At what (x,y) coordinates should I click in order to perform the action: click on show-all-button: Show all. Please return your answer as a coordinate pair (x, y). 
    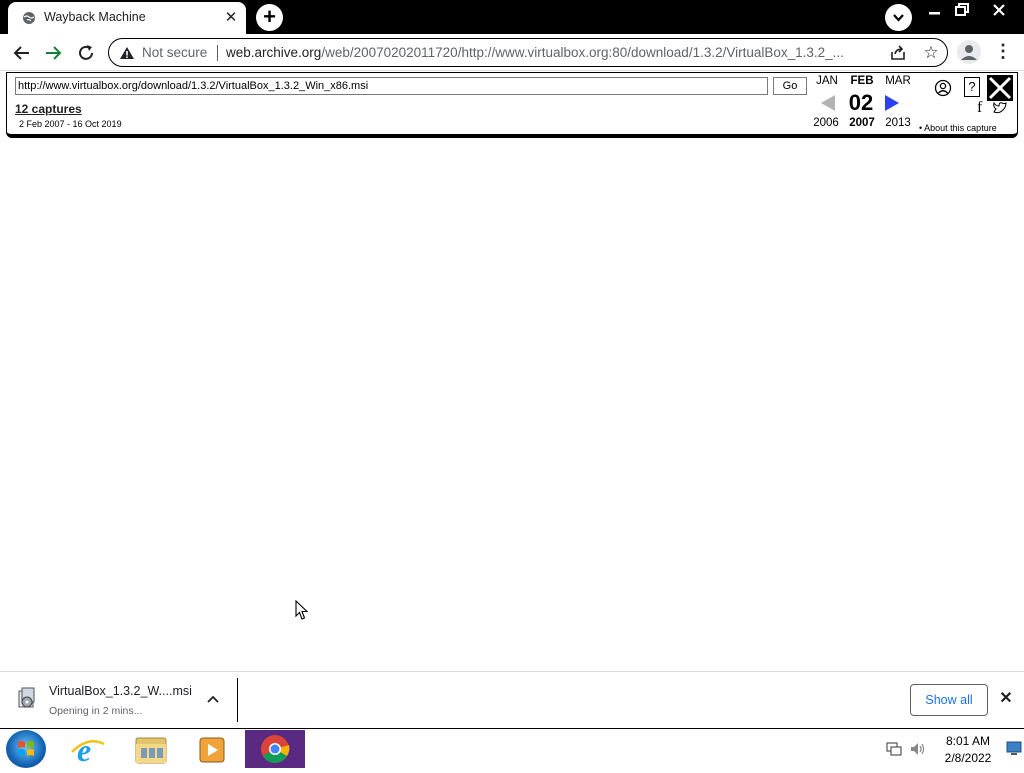
    Looking at the image, I should click on (949, 700).